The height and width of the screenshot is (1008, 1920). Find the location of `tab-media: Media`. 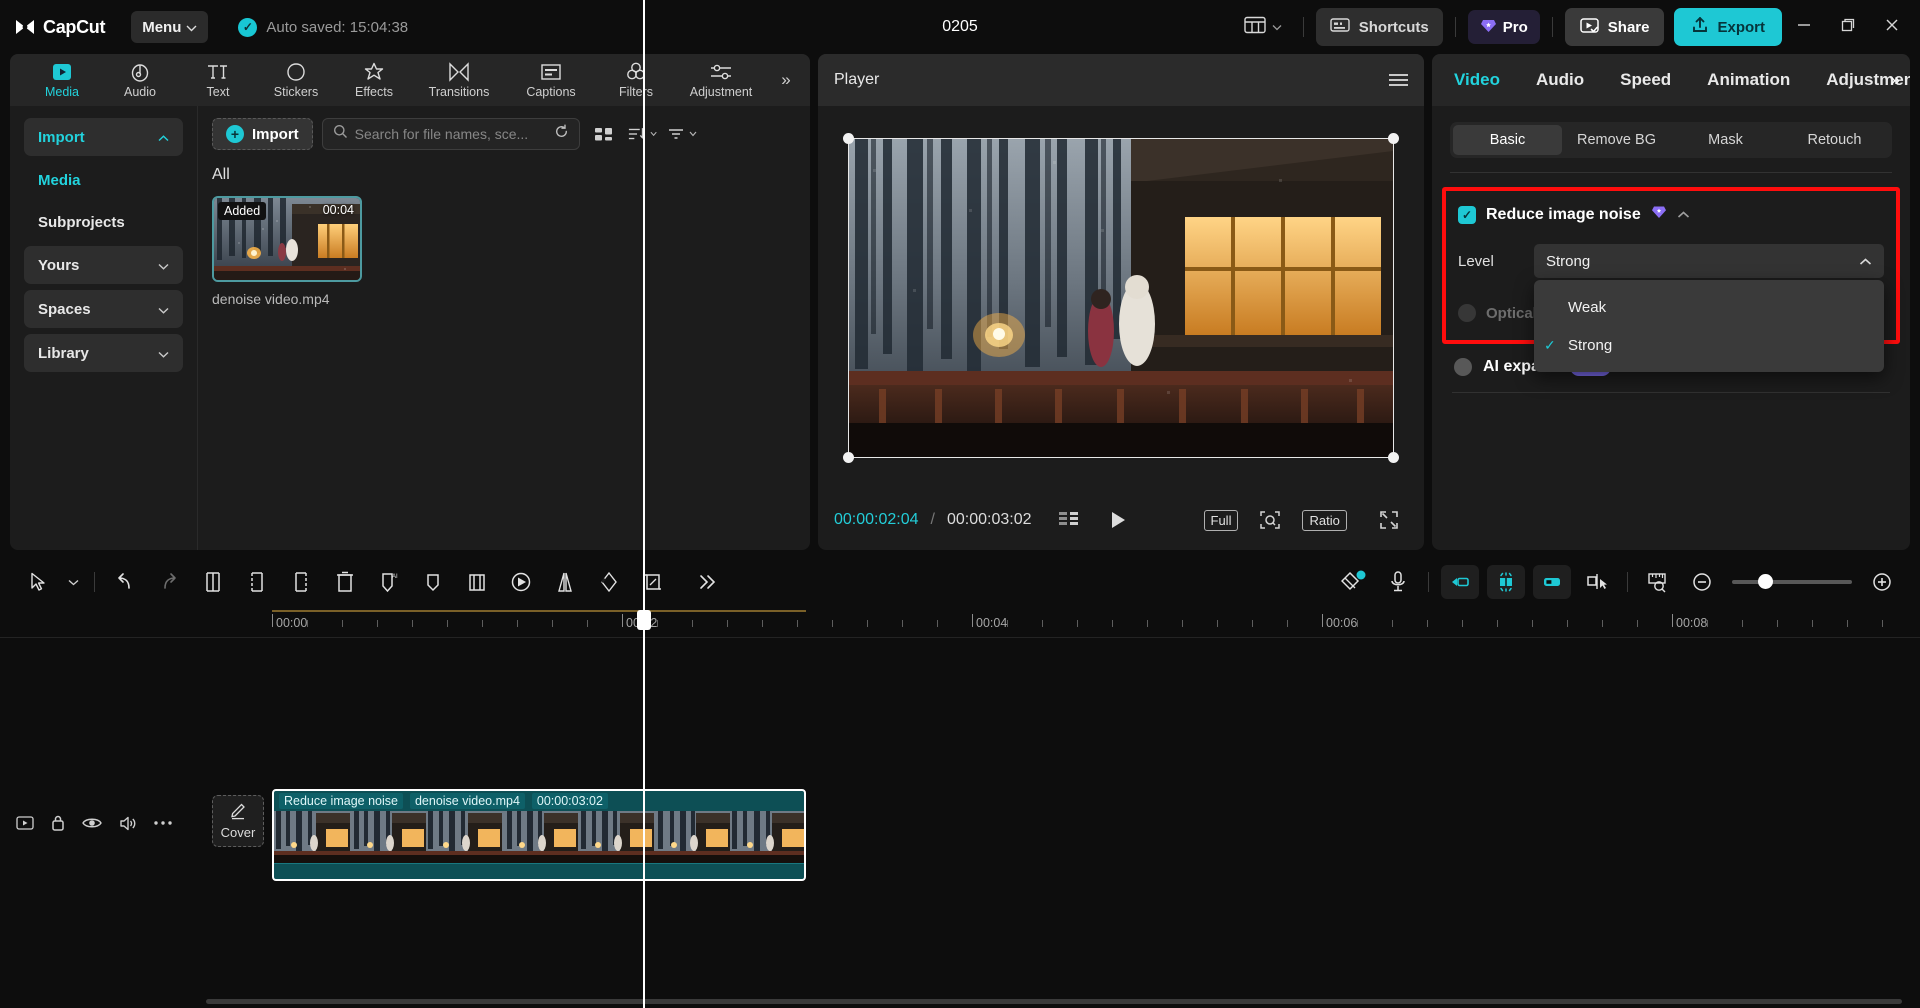

tab-media: Media is located at coordinates (62, 80).